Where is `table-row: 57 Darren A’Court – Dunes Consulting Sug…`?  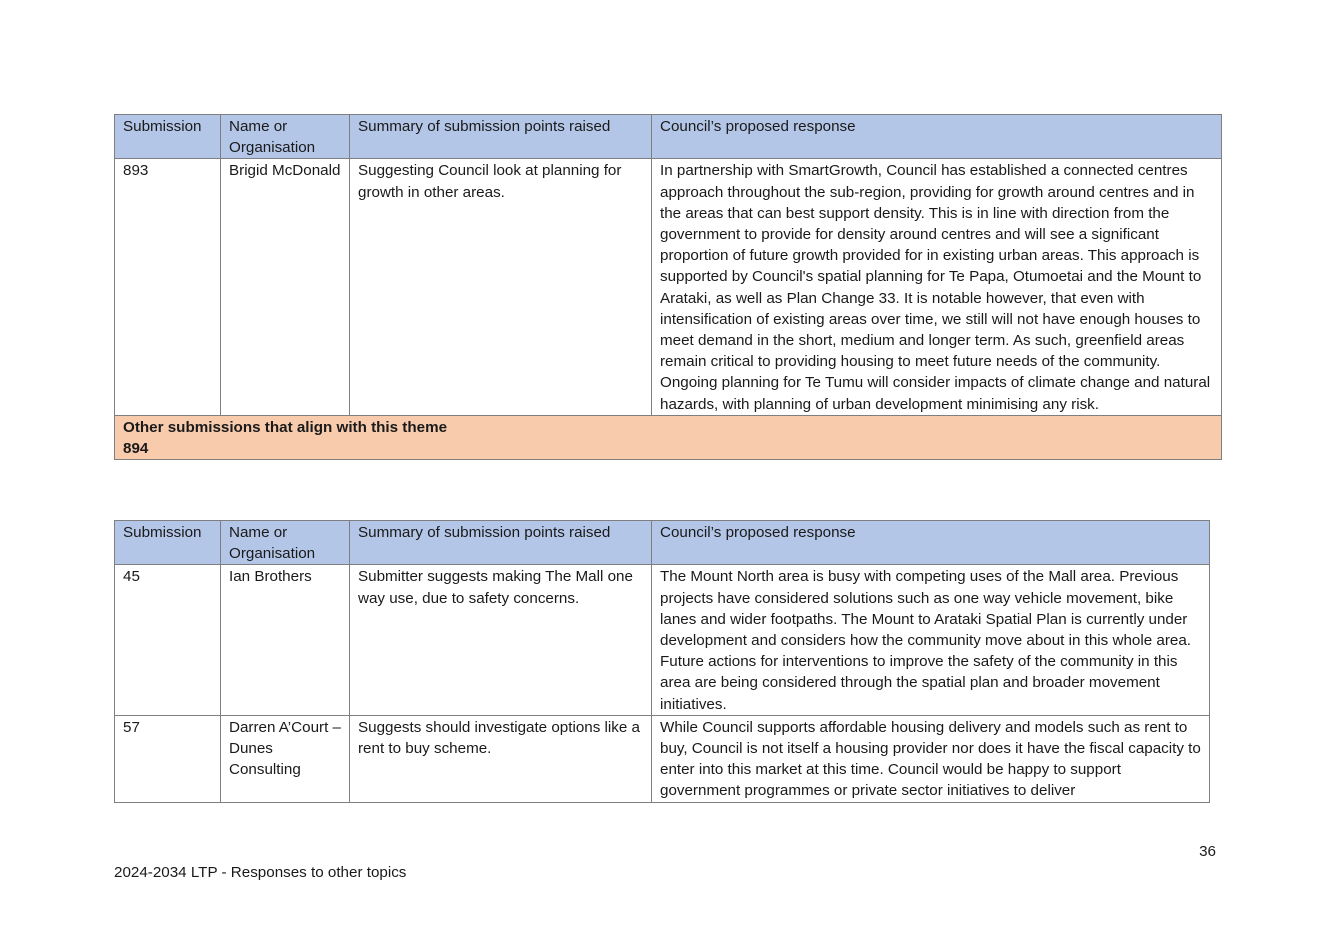
table-row: 57 Darren A’Court – Dunes Consulting Sug… is located at coordinates (662, 758).